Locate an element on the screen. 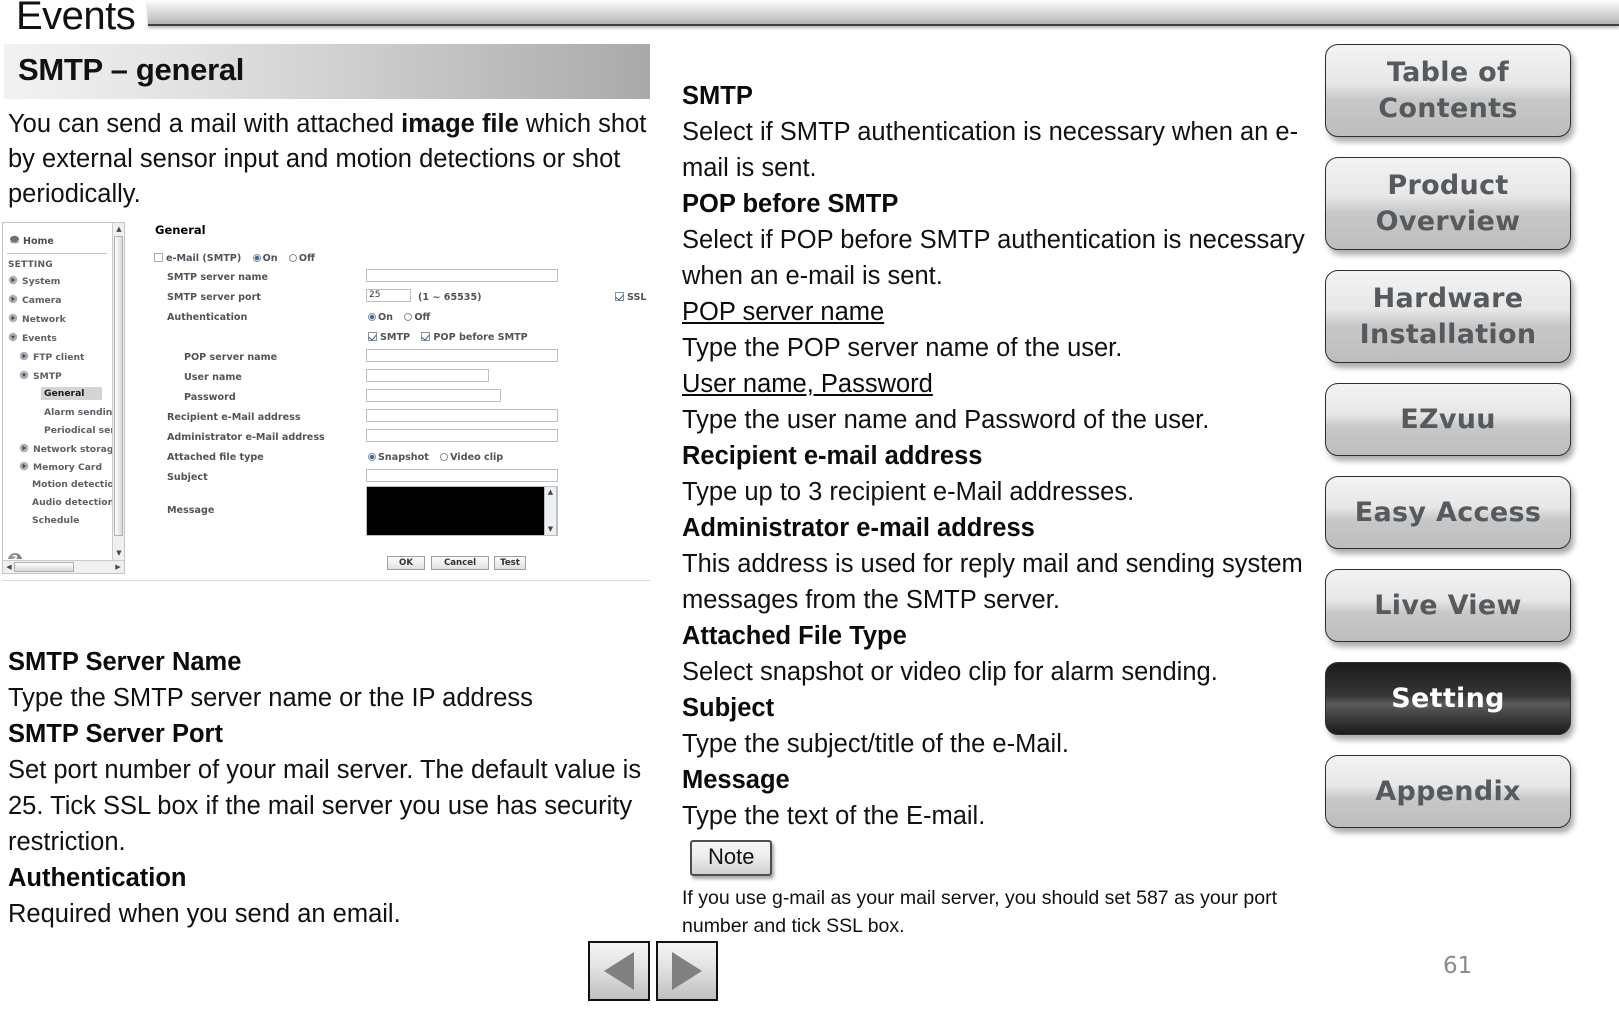  sidebar-item-memory-card: Memory Card is located at coordinates (60, 467).